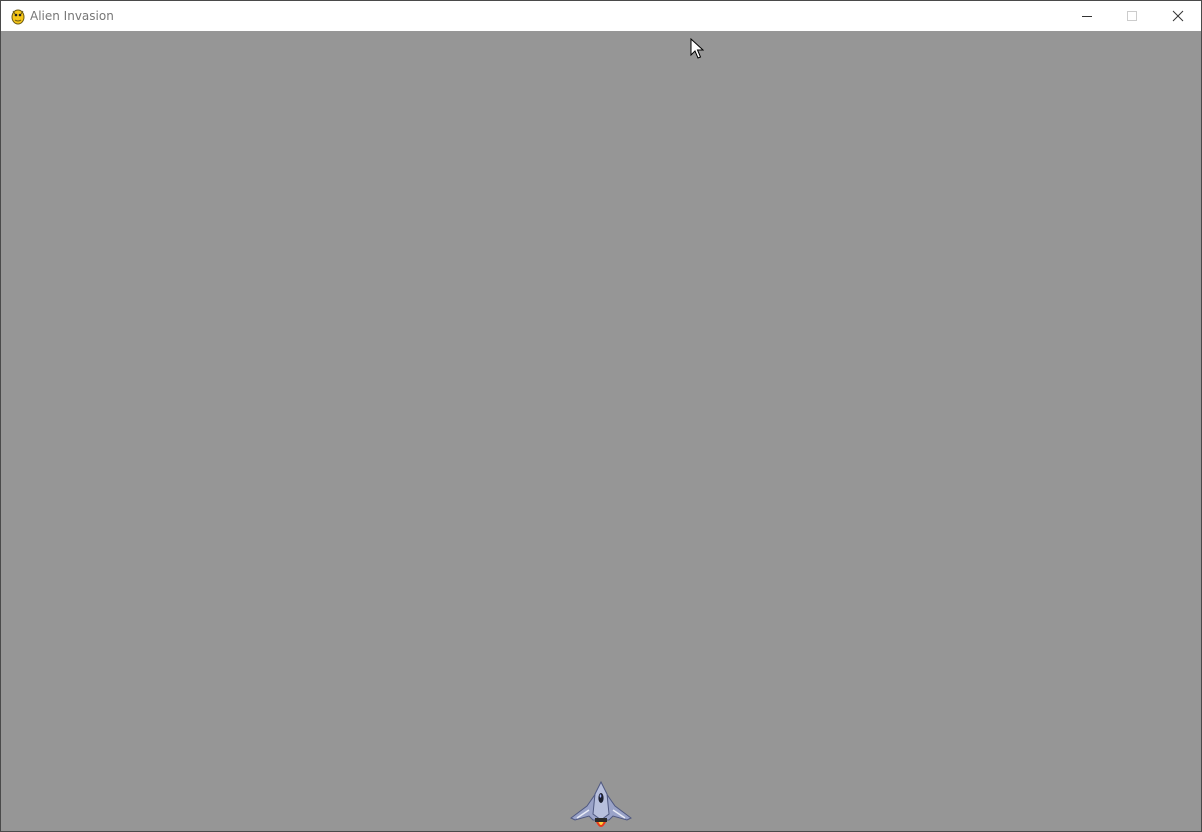 This screenshot has width=1202, height=832. I want to click on close-icon, so click(1177, 16).